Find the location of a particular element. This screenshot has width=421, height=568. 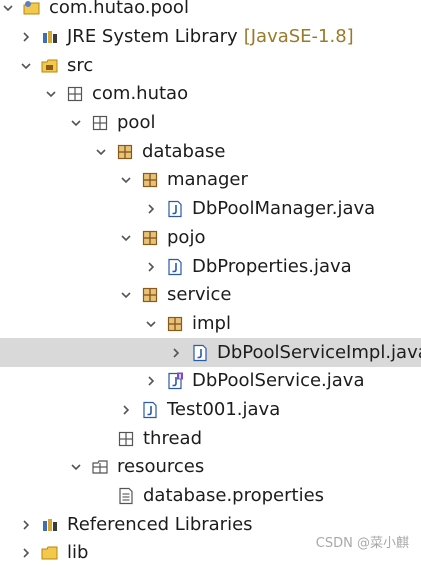

tree-item-file-database-properties: database.properties is located at coordinates (210, 496).